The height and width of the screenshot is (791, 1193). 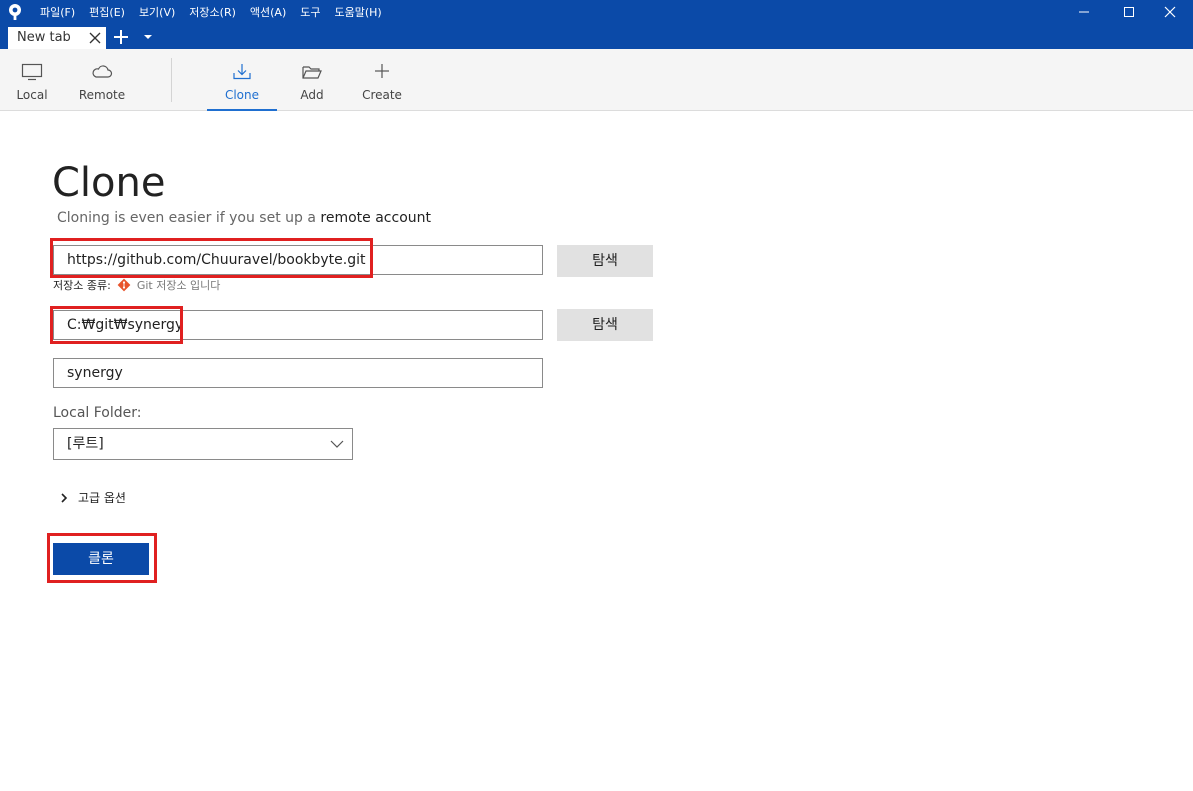 I want to click on remote-account-link: remote account, so click(x=375, y=218).